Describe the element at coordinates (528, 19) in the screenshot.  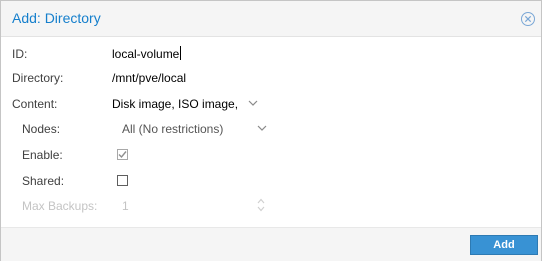
I see `close-icon` at that location.